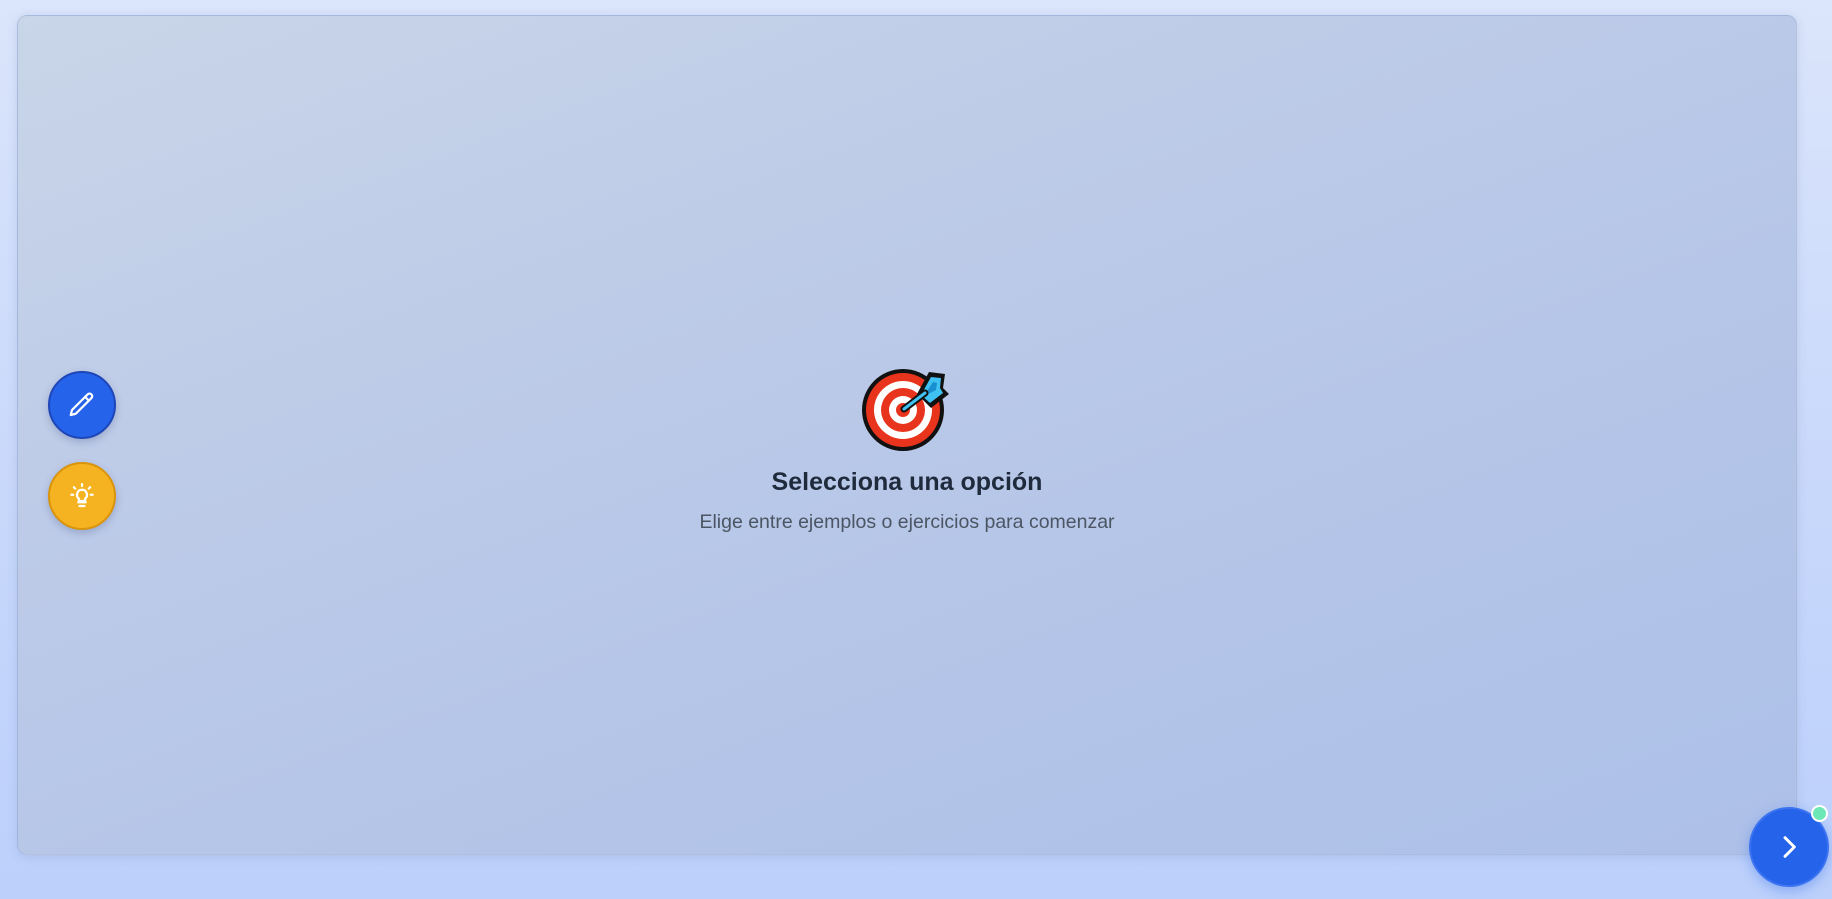  Describe the element at coordinates (1789, 847) in the screenshot. I see `chevron-right-icon` at that location.